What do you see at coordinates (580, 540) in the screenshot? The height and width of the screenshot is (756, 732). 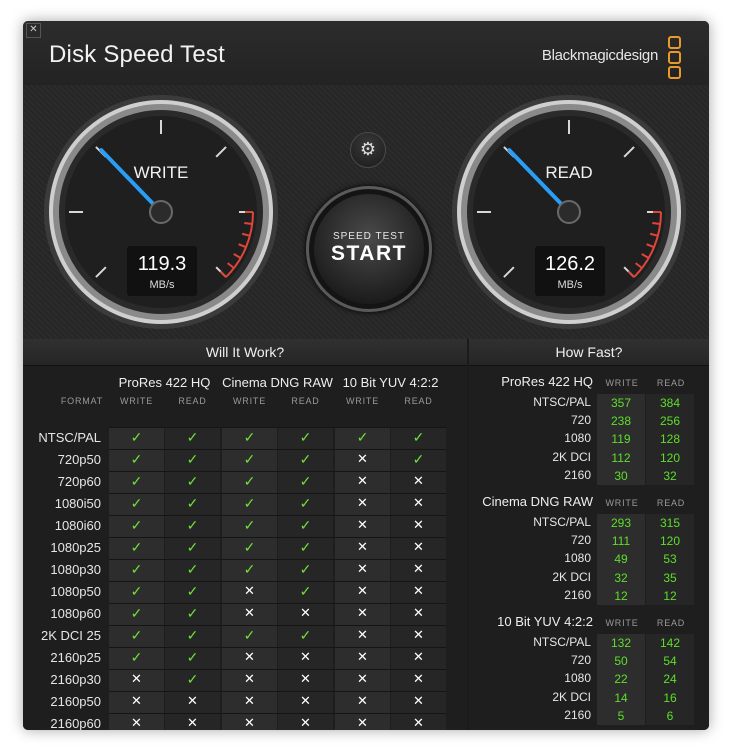 I see `how-fast-row-label: 720` at bounding box center [580, 540].